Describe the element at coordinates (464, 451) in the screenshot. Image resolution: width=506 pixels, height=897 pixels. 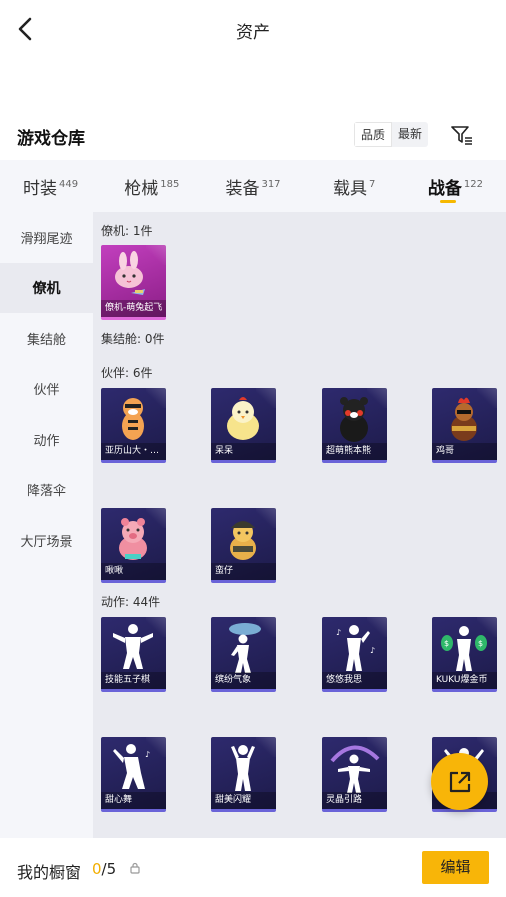
I see `item-name: 鸡哥` at that location.